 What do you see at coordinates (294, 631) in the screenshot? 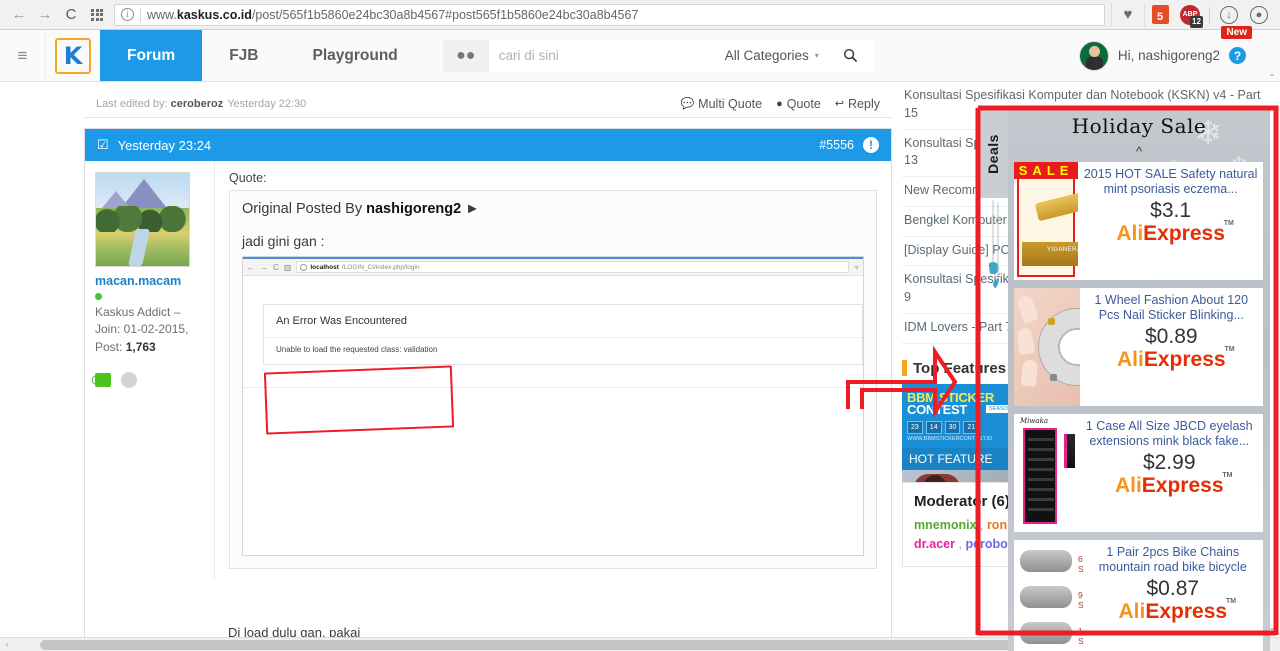
I see `post-reply-line-1: Di load dulu gan, pakai` at bounding box center [294, 631].